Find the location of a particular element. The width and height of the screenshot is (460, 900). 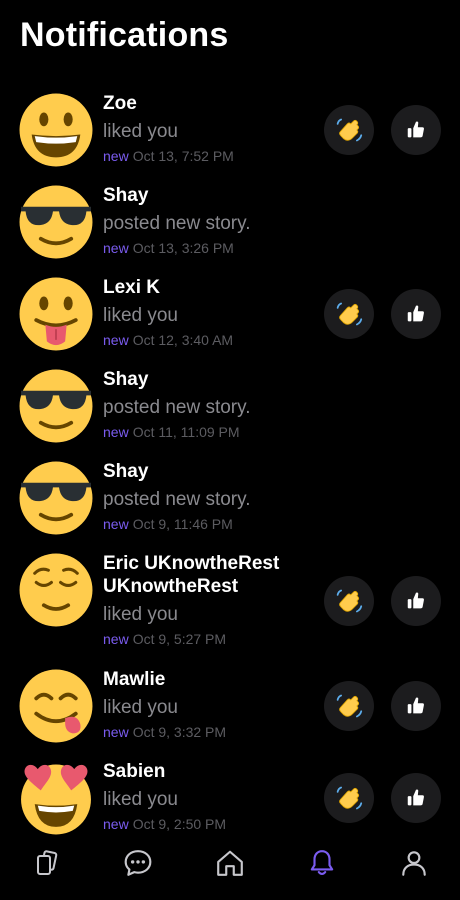

tab-notifications is located at coordinates (322, 863).